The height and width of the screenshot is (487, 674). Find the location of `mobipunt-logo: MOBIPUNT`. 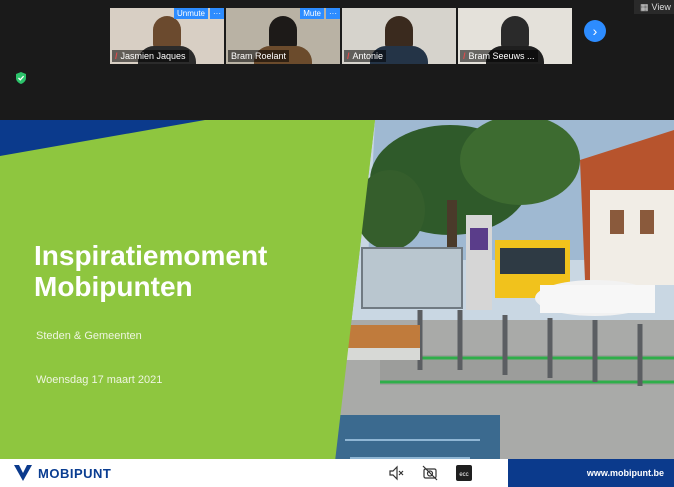

mobipunt-logo: MOBIPUNT is located at coordinates (62, 473).